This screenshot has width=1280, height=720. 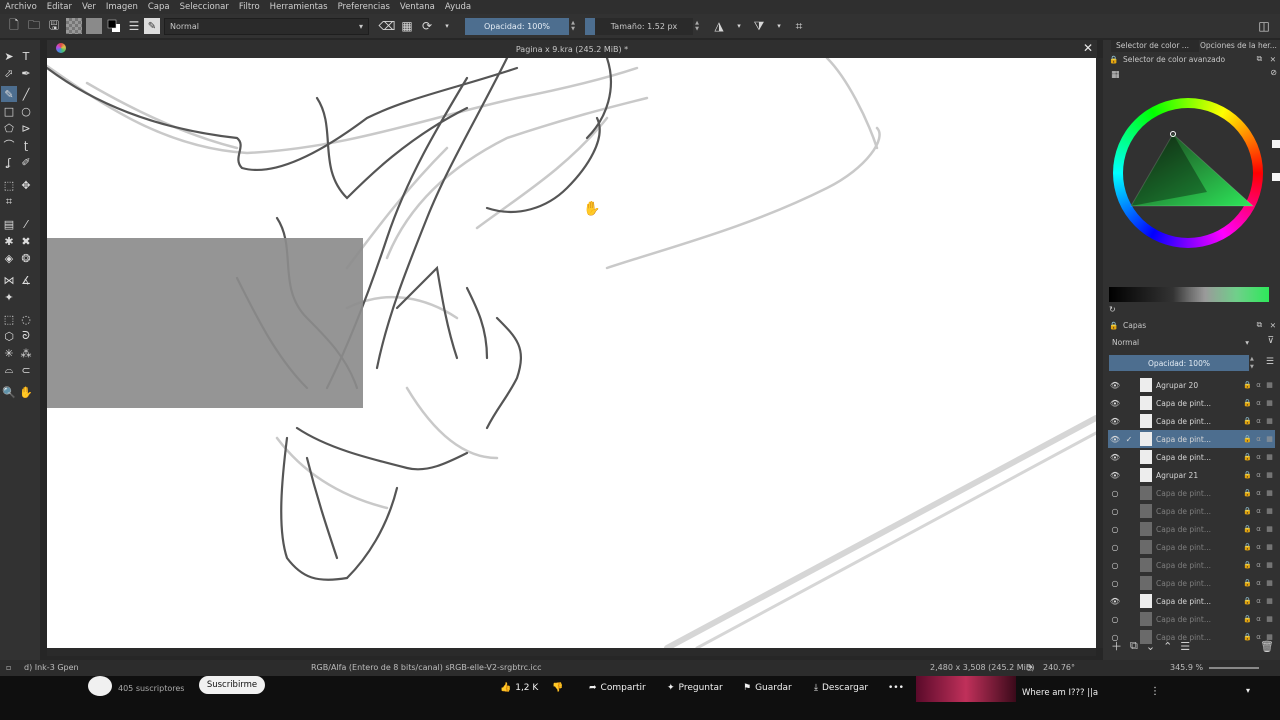 What do you see at coordinates (1189, 294) in the screenshot?
I see `color-history-strip` at bounding box center [1189, 294].